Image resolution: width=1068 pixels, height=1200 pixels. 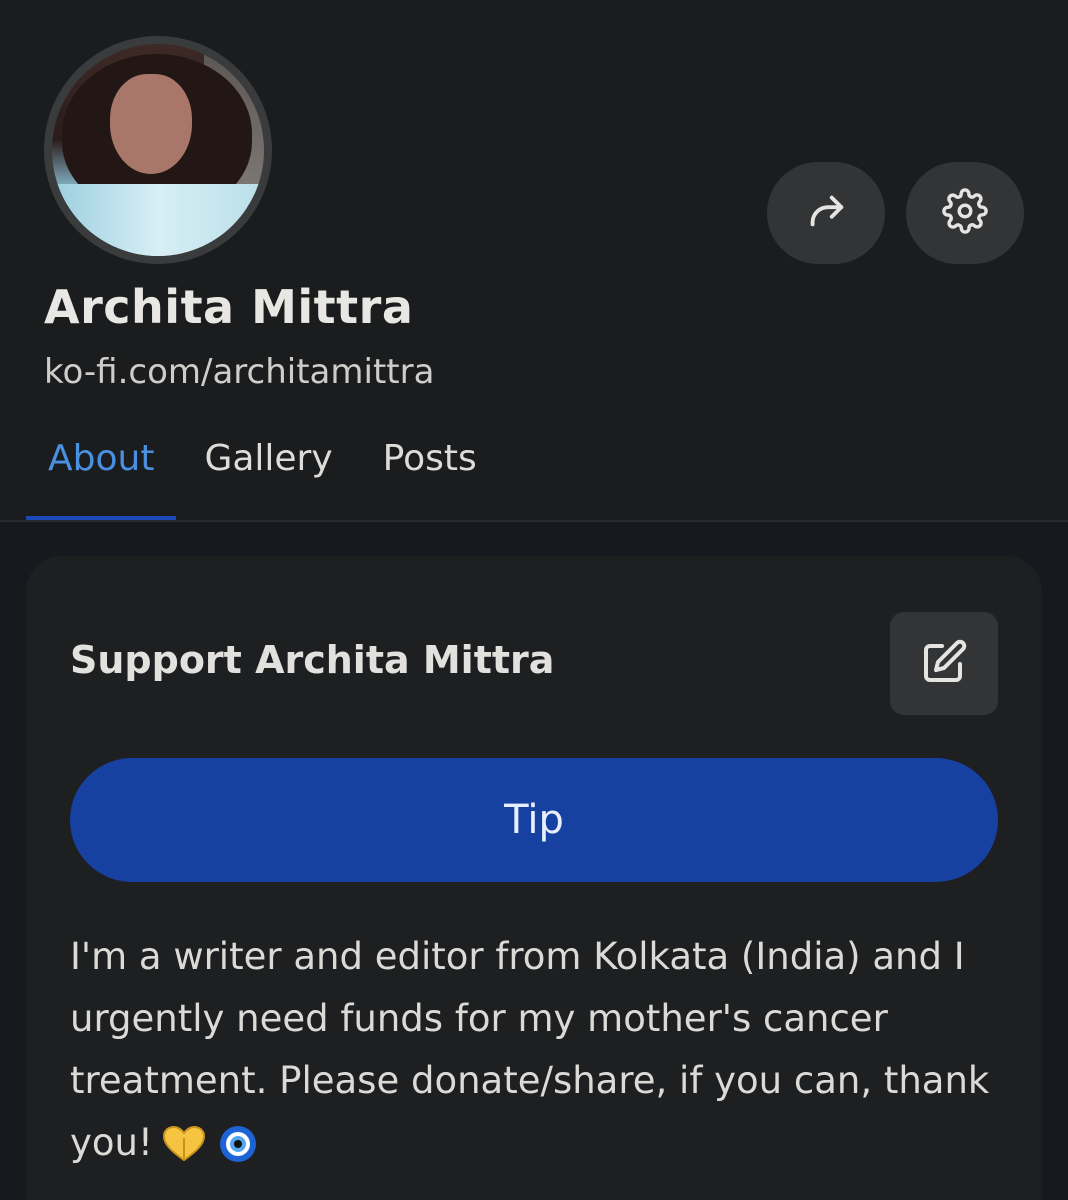 What do you see at coordinates (101, 471) in the screenshot?
I see `tab-about: About` at bounding box center [101, 471].